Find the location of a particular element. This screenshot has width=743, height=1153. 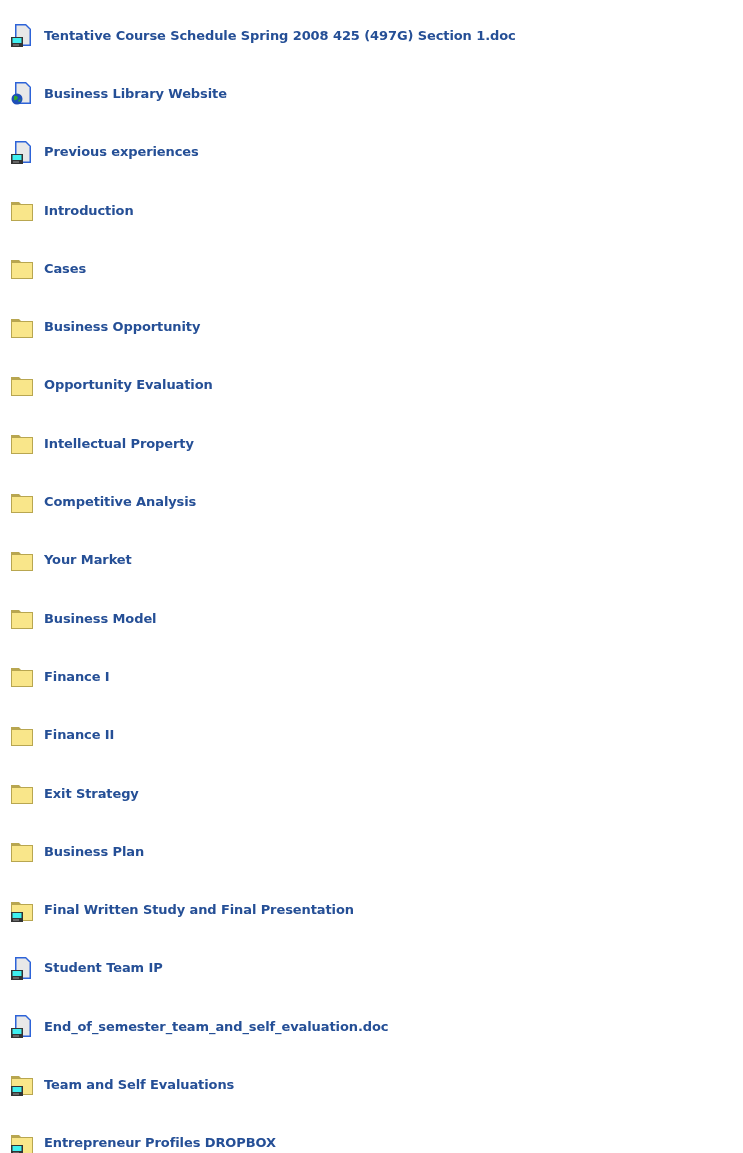

item-link: Opportunity Evaluation is located at coordinates (128, 385).